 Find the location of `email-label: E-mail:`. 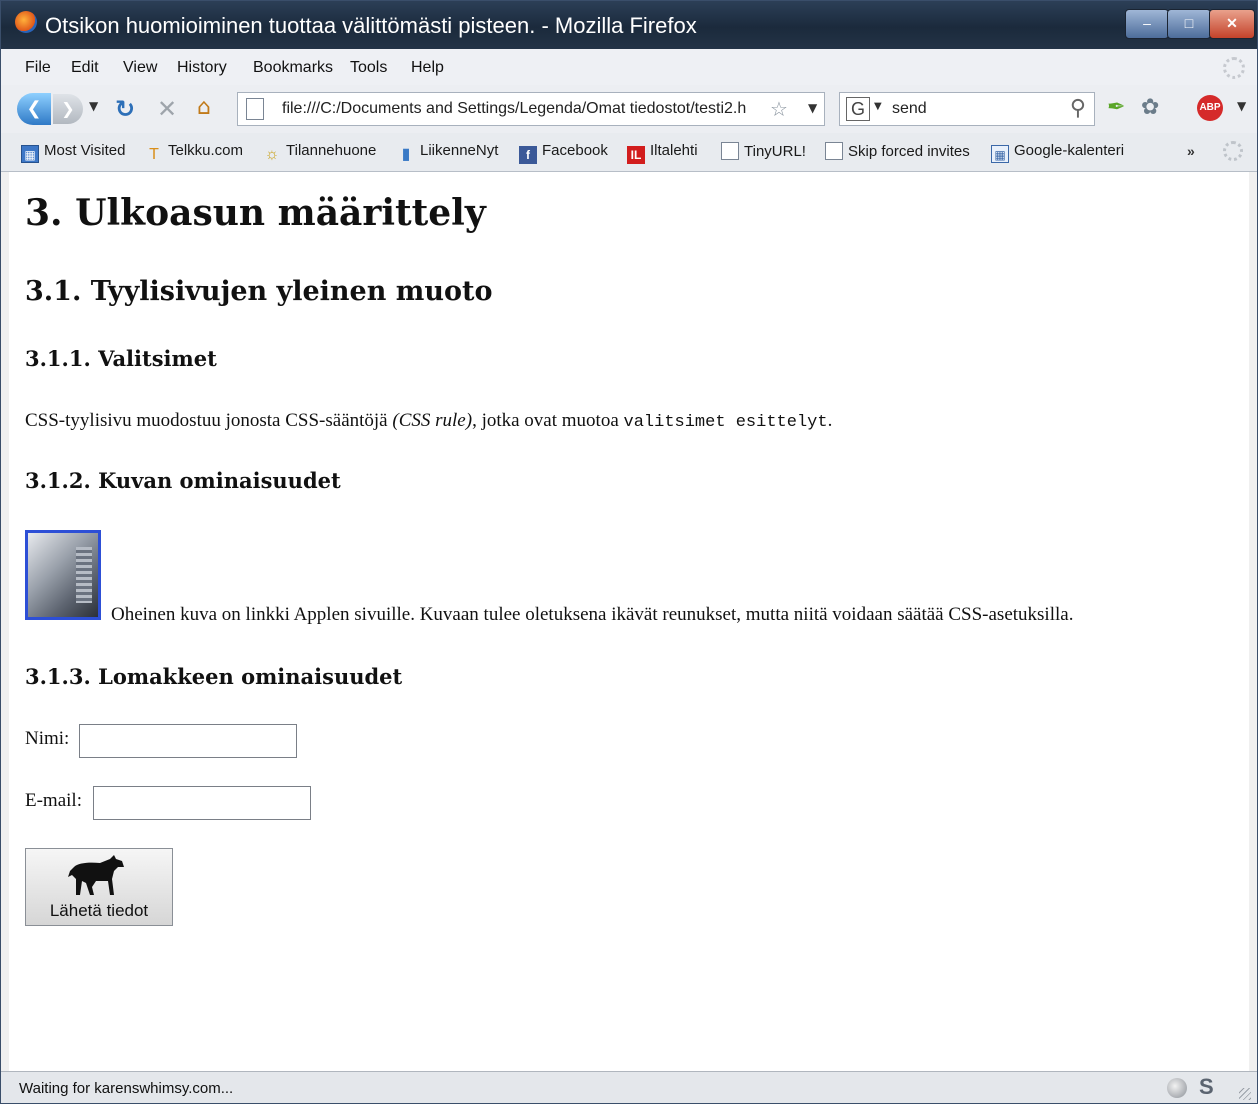

email-label: E-mail: is located at coordinates (53, 800).